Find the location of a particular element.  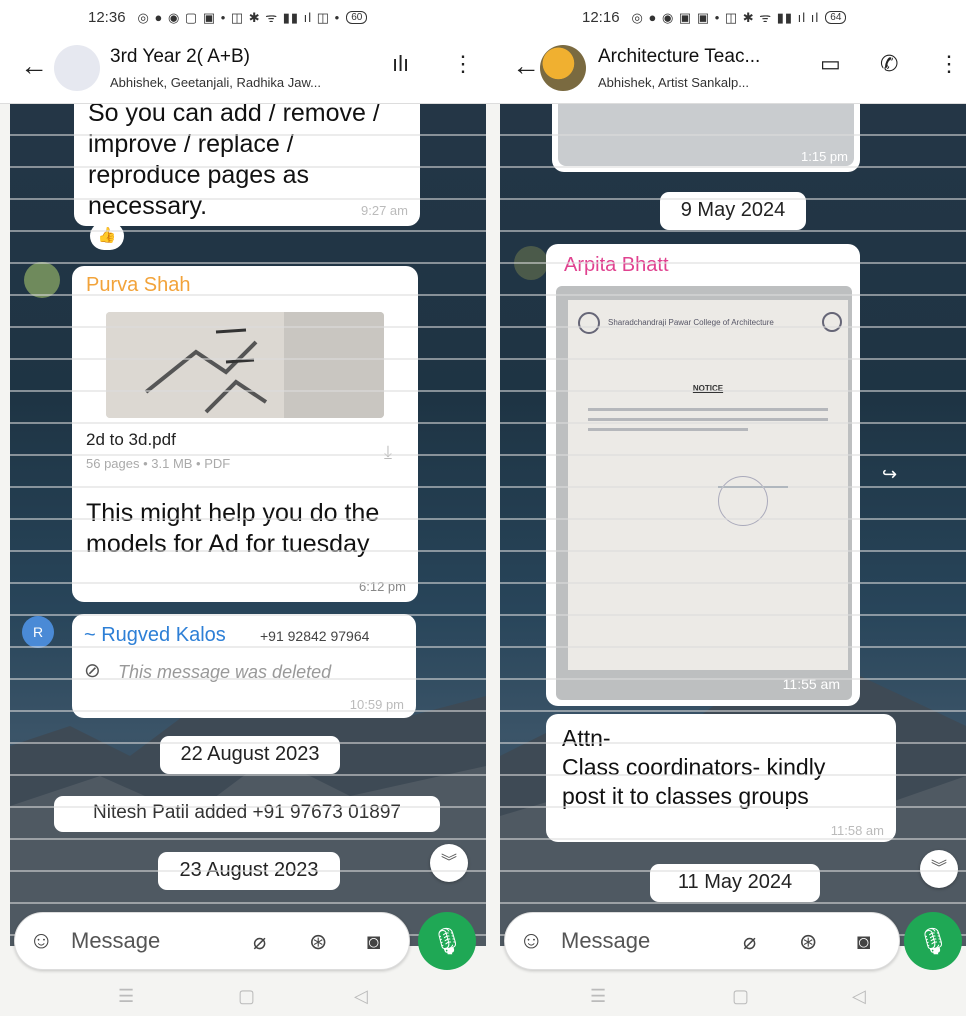

status-bar: 12:16 ◎ ● ◉ ▣ ▣ • ◫ ✱ ᯤ ▮▮ ıl ıl 64 is located at coordinates (728, 17).